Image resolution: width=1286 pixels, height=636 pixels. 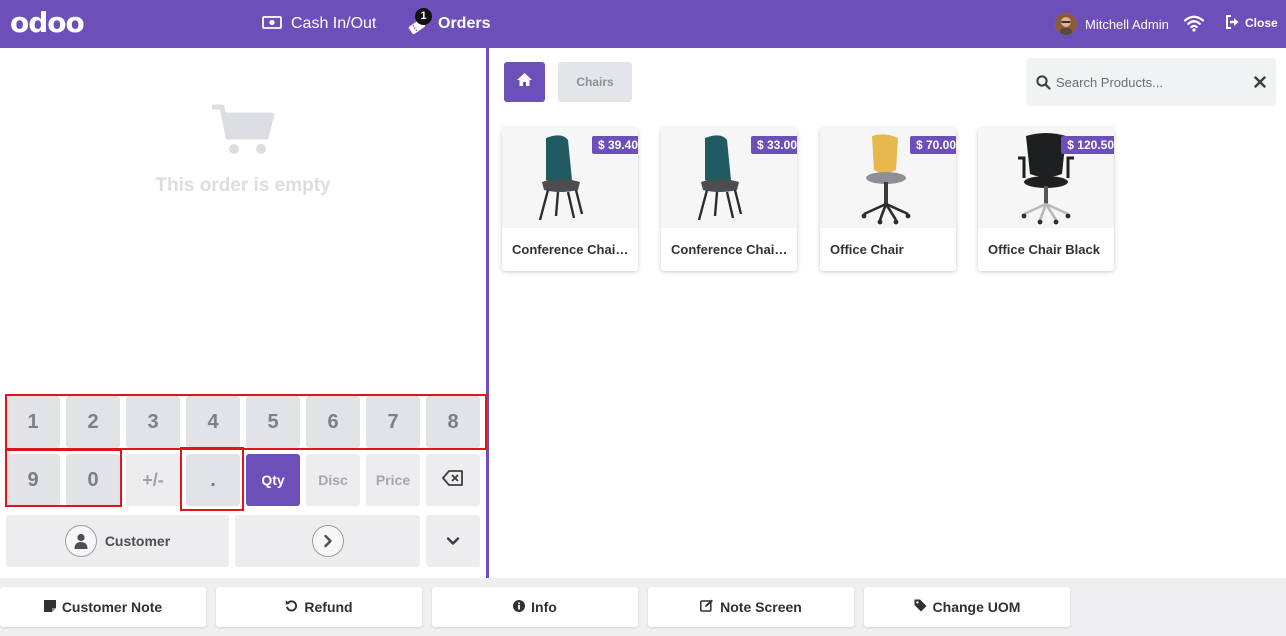 I want to click on product-card: $ 33.00 Conference Chair (Aluminium), so click(x=729, y=199).